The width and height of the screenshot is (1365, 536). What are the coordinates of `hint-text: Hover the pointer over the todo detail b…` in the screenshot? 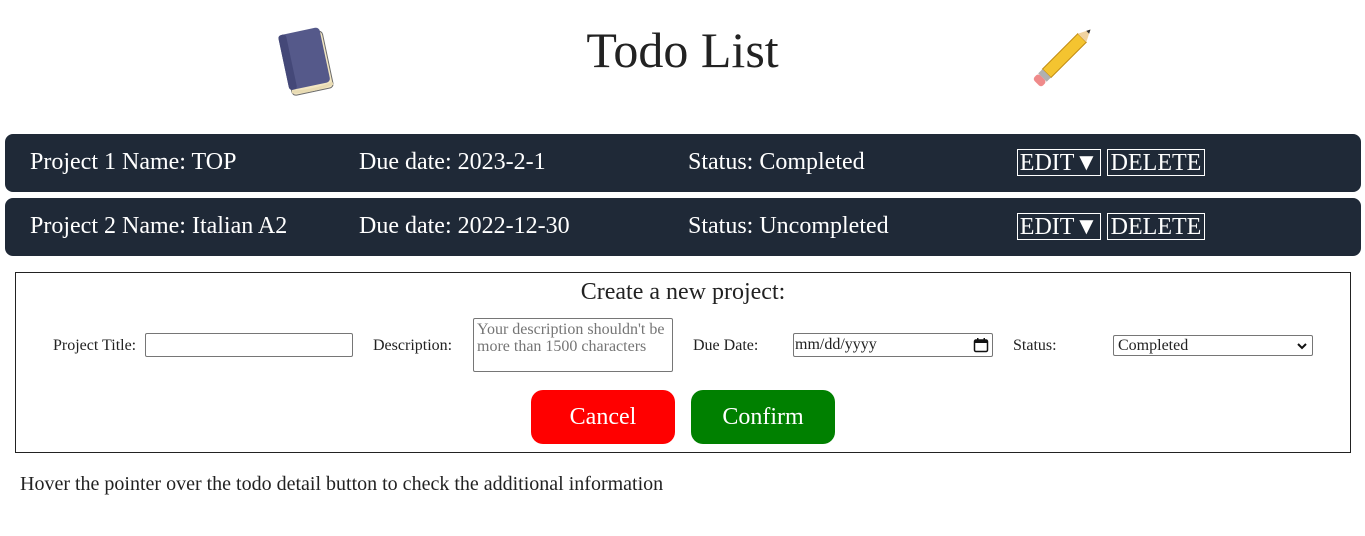 It's located at (342, 484).